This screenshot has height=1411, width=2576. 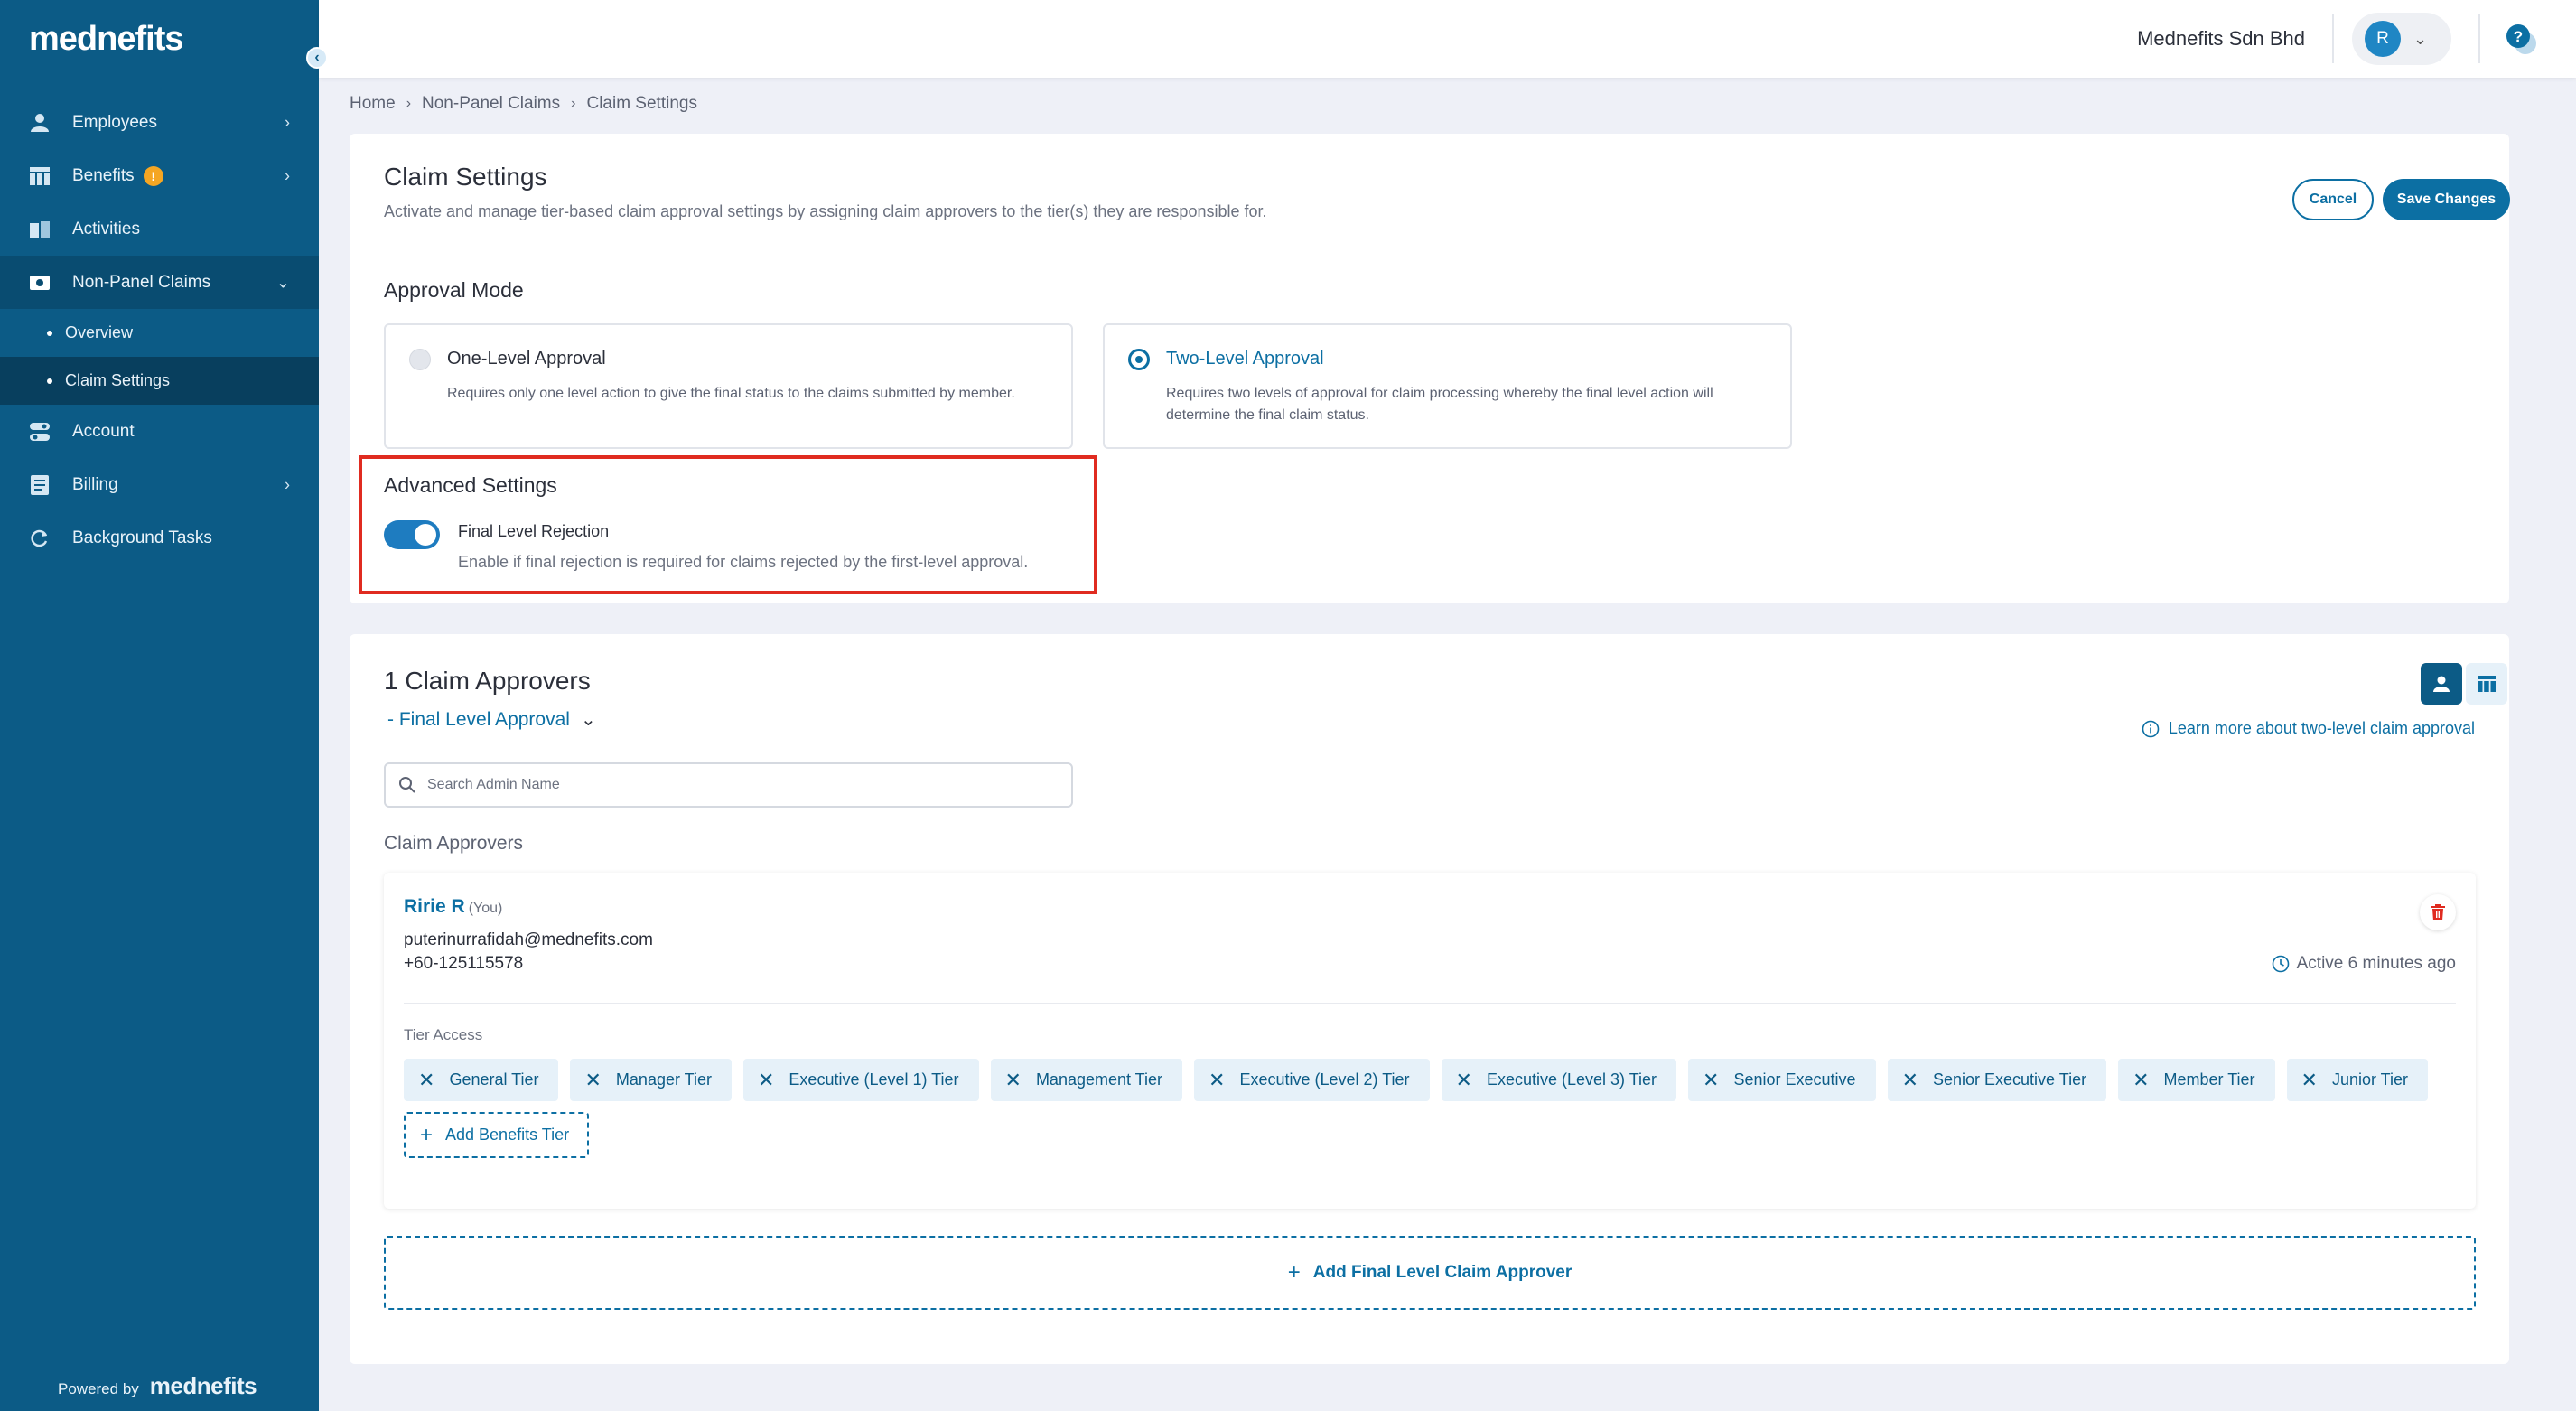 I want to click on divider, so click(x=1430, y=1003).